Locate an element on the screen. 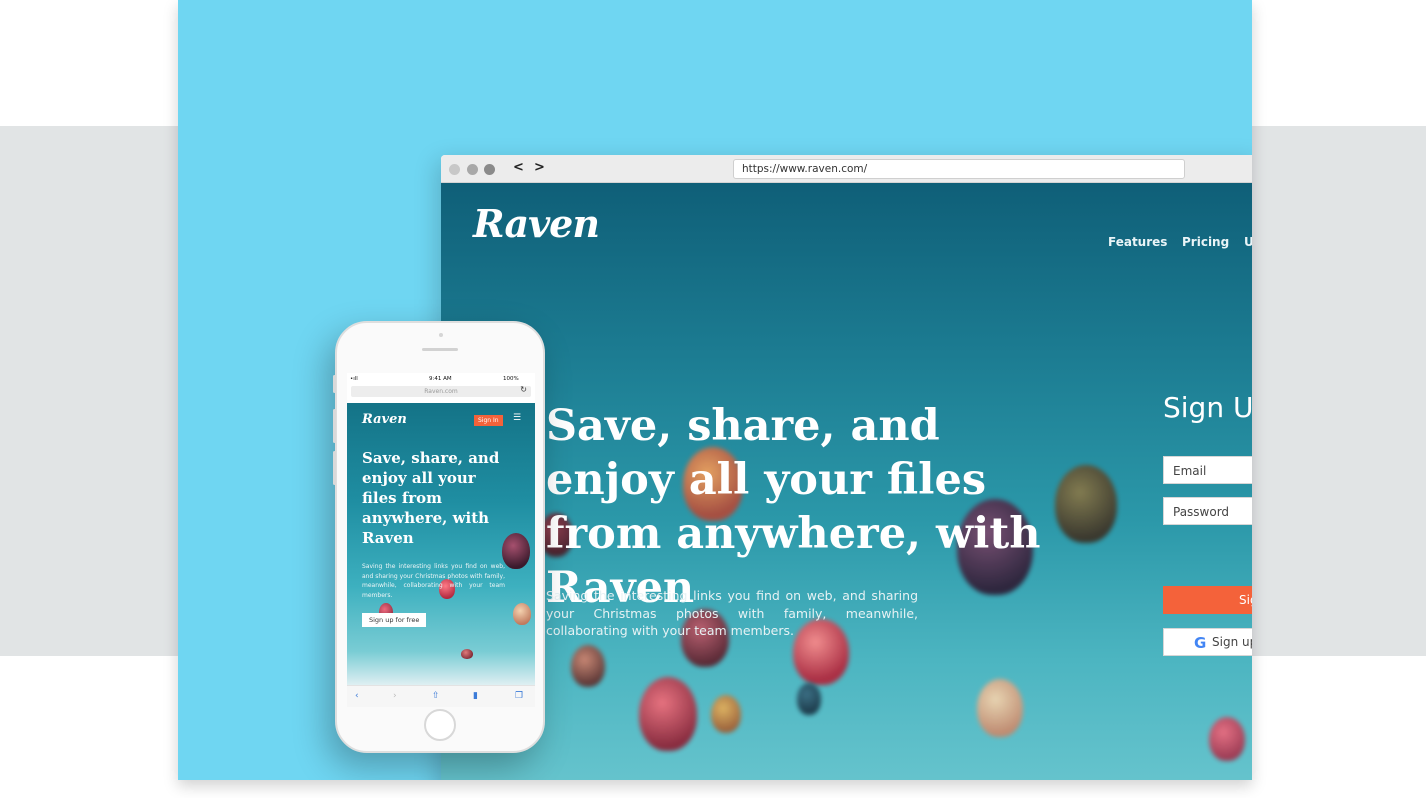  window-zoom-button is located at coordinates (489, 169).